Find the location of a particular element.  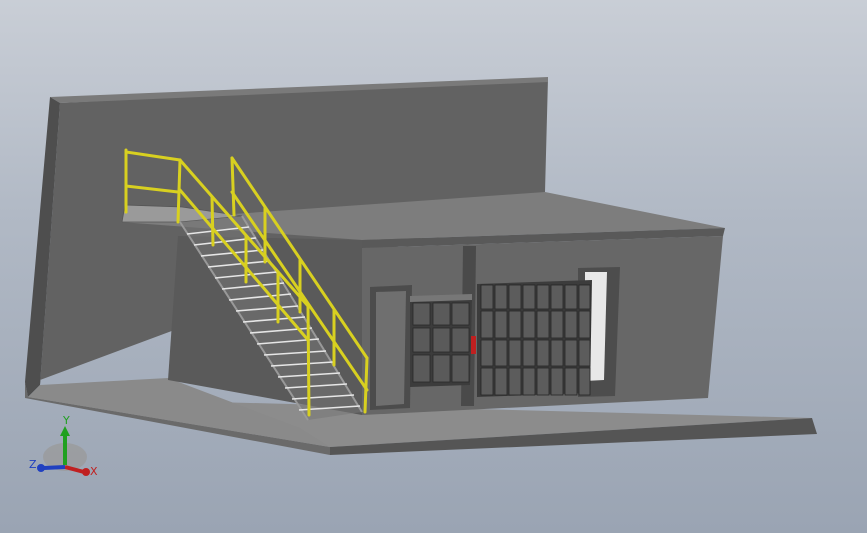

doorway-left-inner is located at coordinates (391, 348).